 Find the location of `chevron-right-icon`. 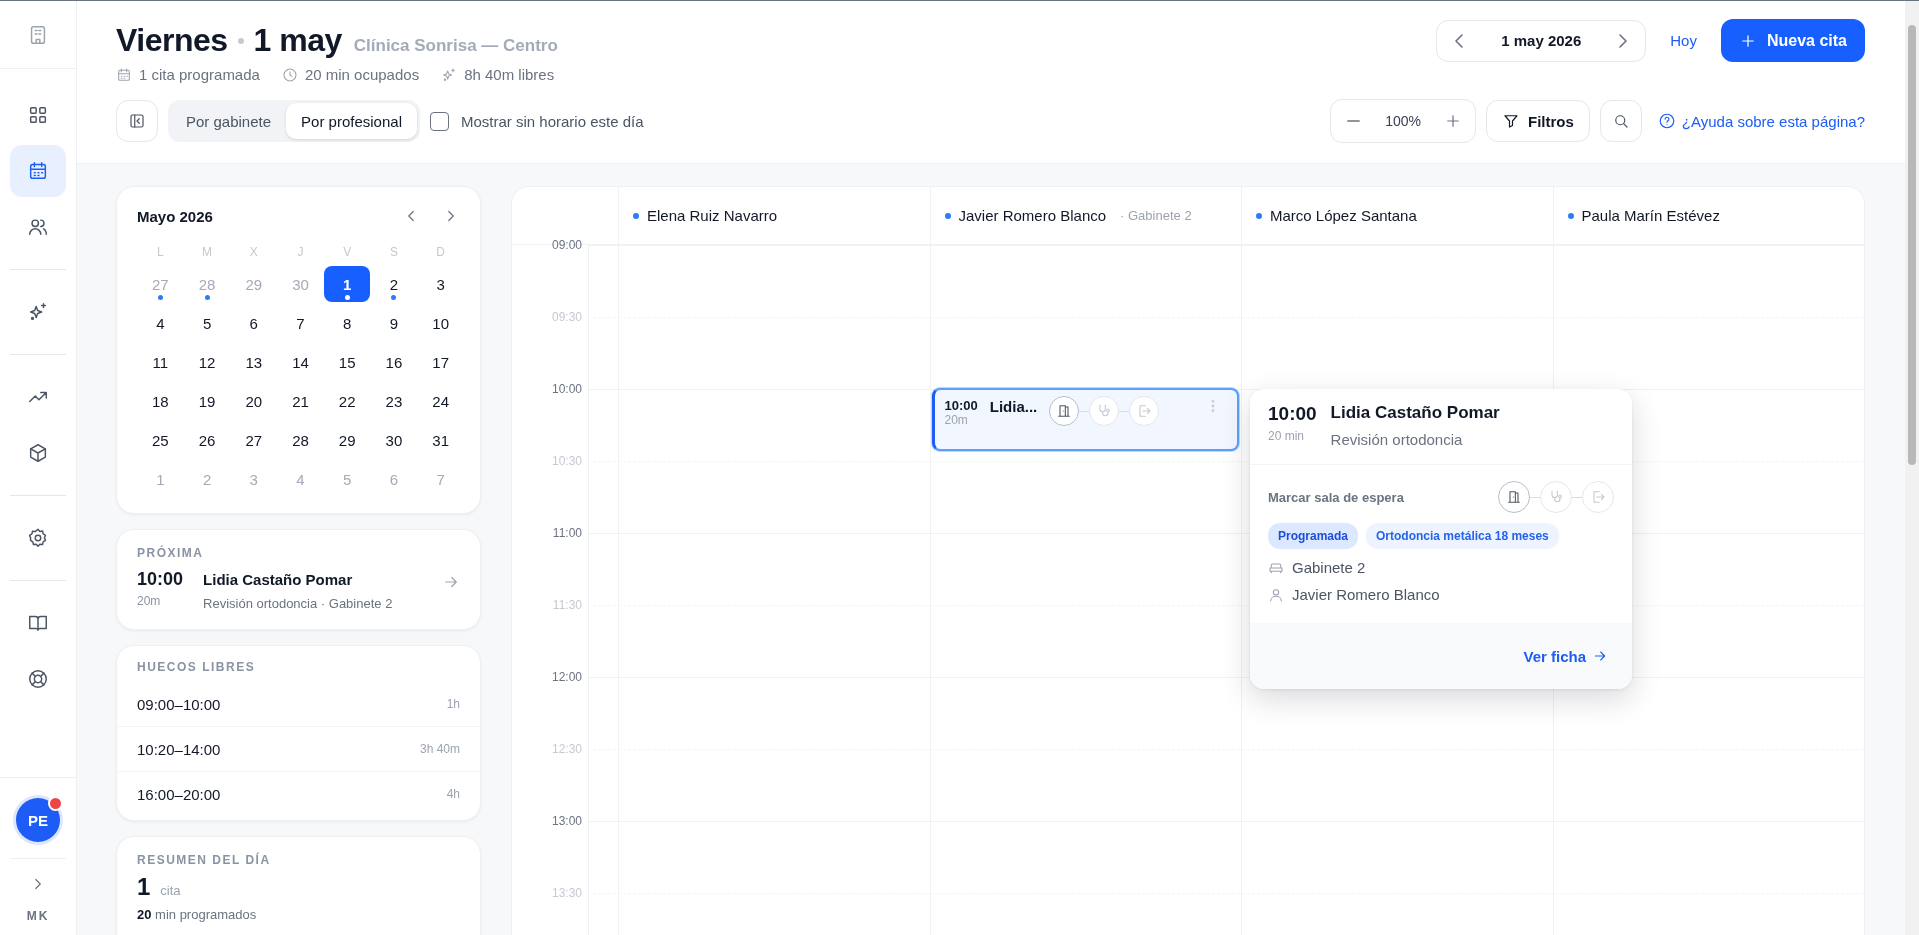

chevron-right-icon is located at coordinates (1623, 40).